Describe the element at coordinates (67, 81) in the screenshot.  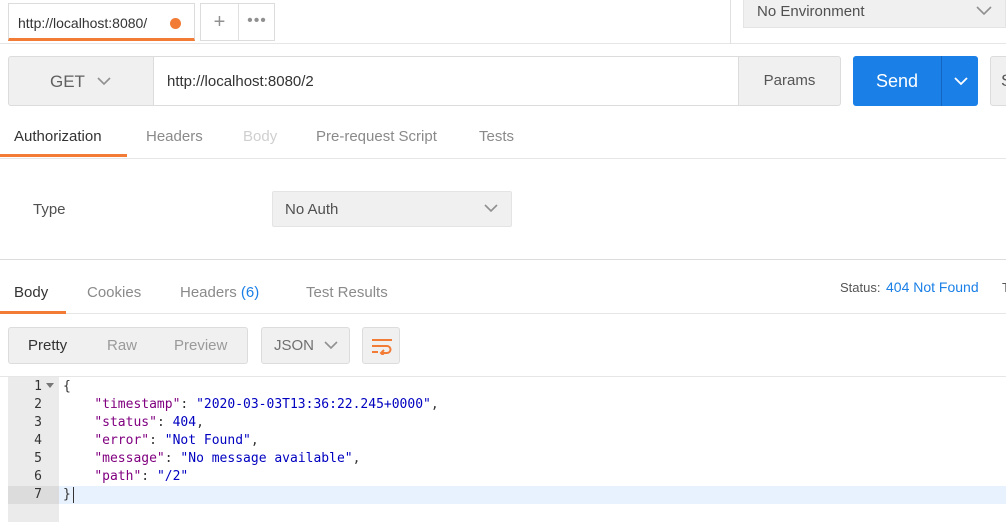
I see `method-label: GET` at that location.